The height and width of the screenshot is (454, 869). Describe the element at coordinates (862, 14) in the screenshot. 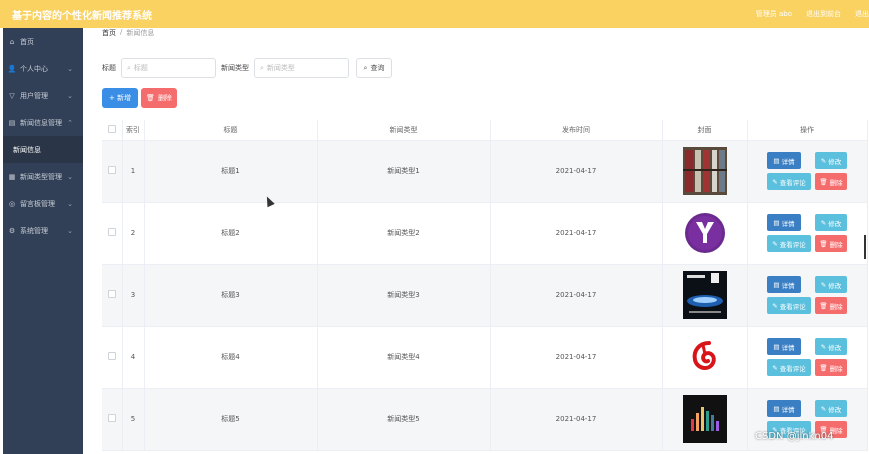

I see `logout-link: 退出` at that location.